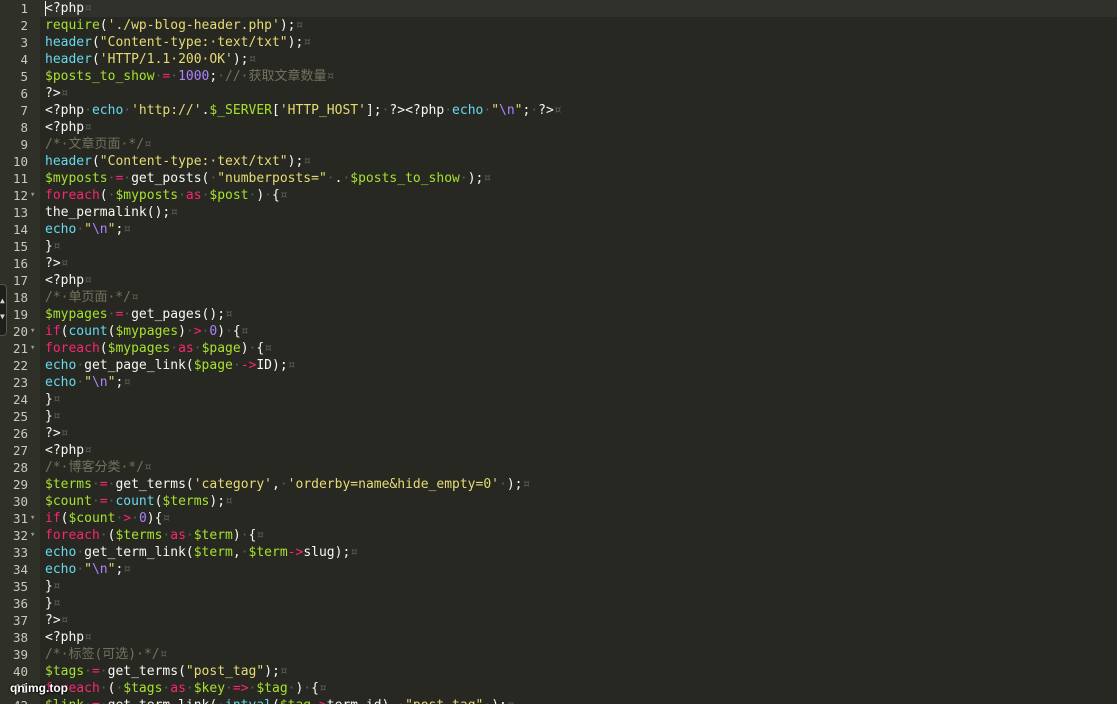  I want to click on code-line: 39 /*·标签(可选)·*/¤, so click(558, 654).